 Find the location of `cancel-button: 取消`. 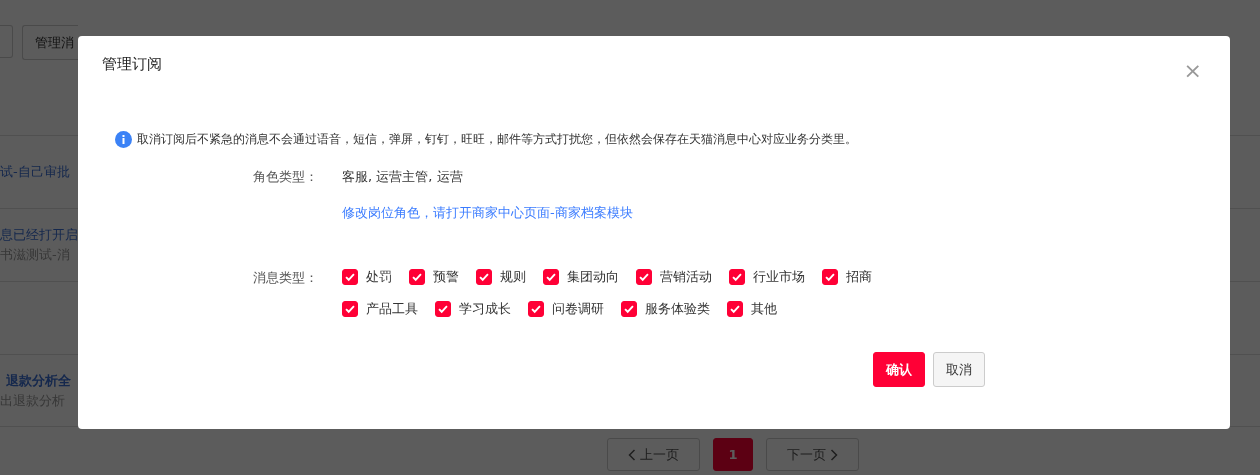

cancel-button: 取消 is located at coordinates (959, 369).